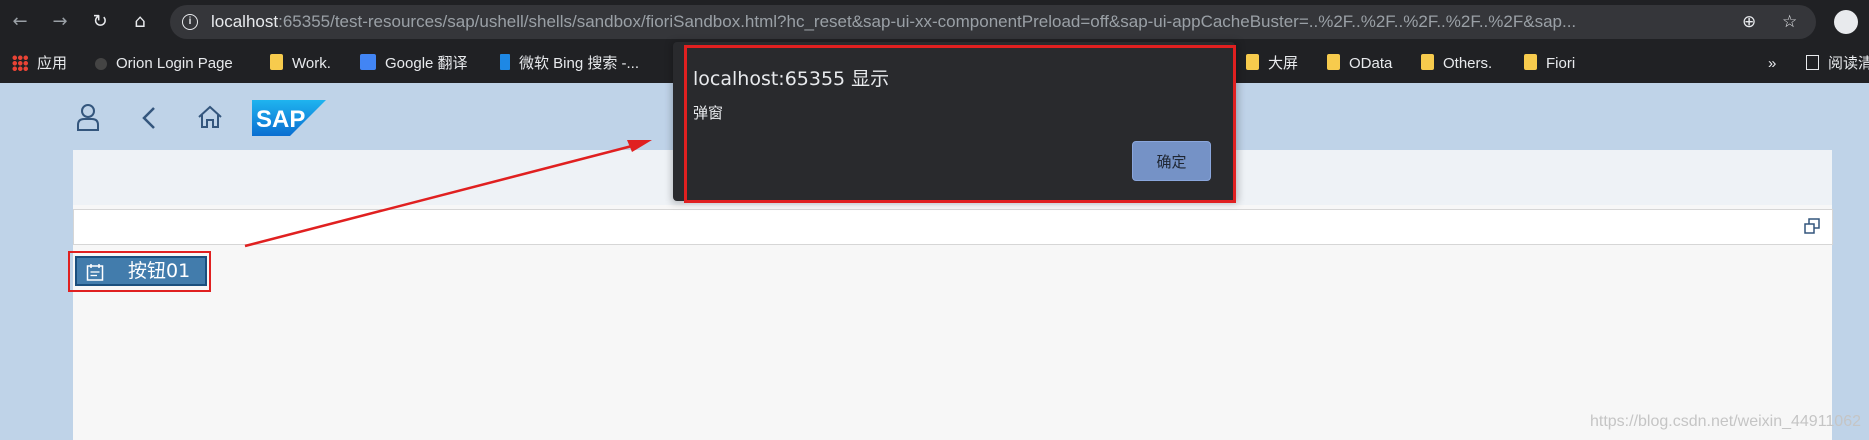 Image resolution: width=1869 pixels, height=440 pixels. What do you see at coordinates (1725, 421) in the screenshot?
I see `watermark: https://blog.csdn.net/weixin_44911062` at bounding box center [1725, 421].